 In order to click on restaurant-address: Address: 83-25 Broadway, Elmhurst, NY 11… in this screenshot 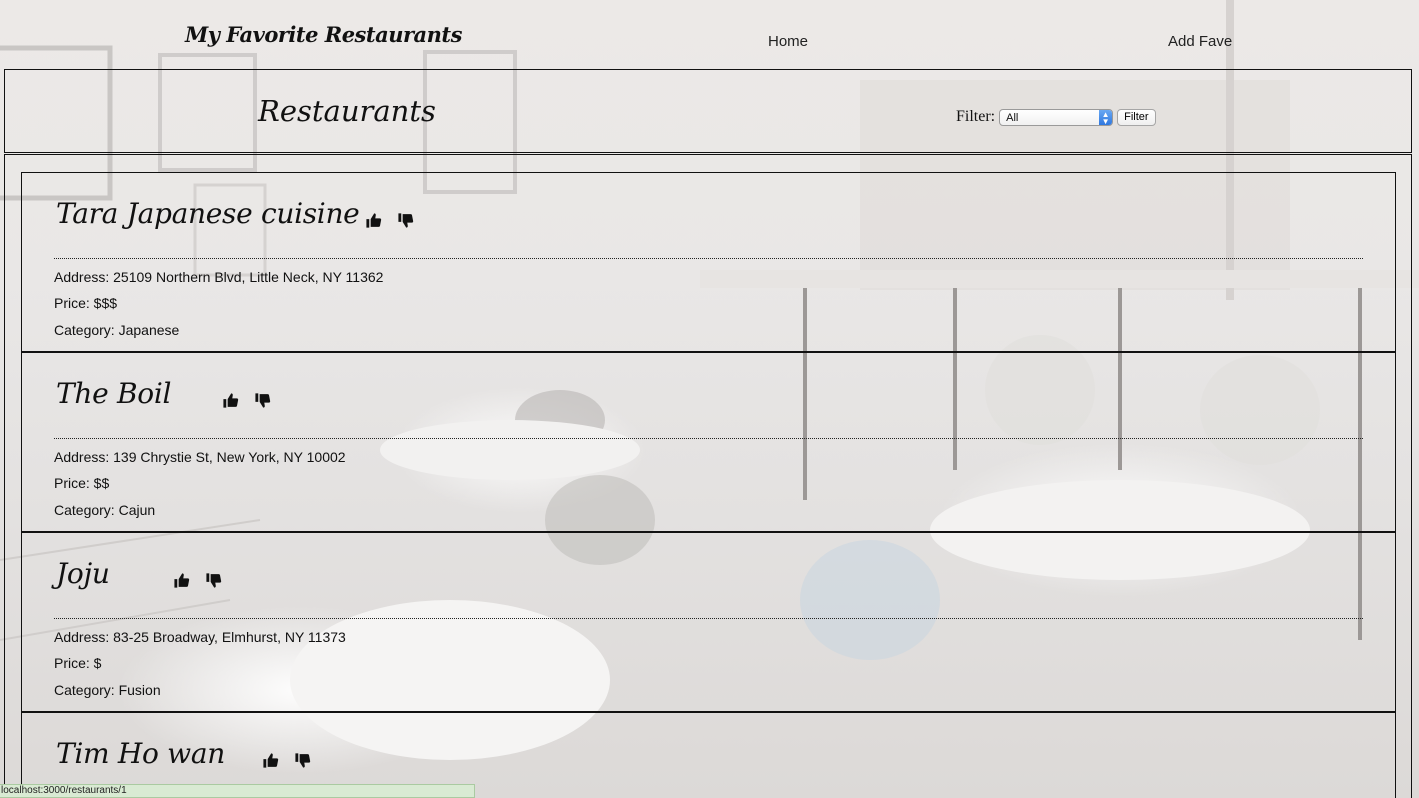, I will do `click(200, 637)`.